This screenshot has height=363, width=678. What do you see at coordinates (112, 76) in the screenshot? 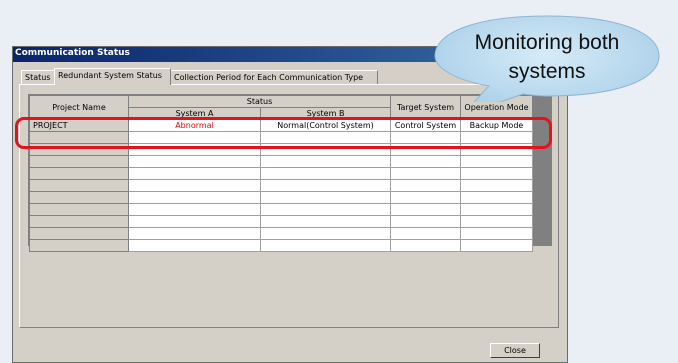
I see `tab-redundant-system-status: Redundant System Status` at bounding box center [112, 76].